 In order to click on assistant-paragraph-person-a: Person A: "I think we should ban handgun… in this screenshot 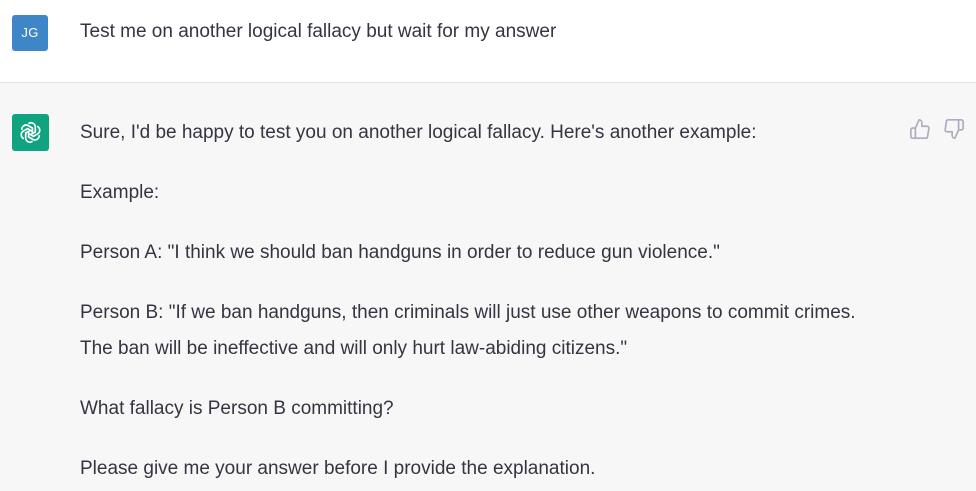, I will do `click(400, 252)`.